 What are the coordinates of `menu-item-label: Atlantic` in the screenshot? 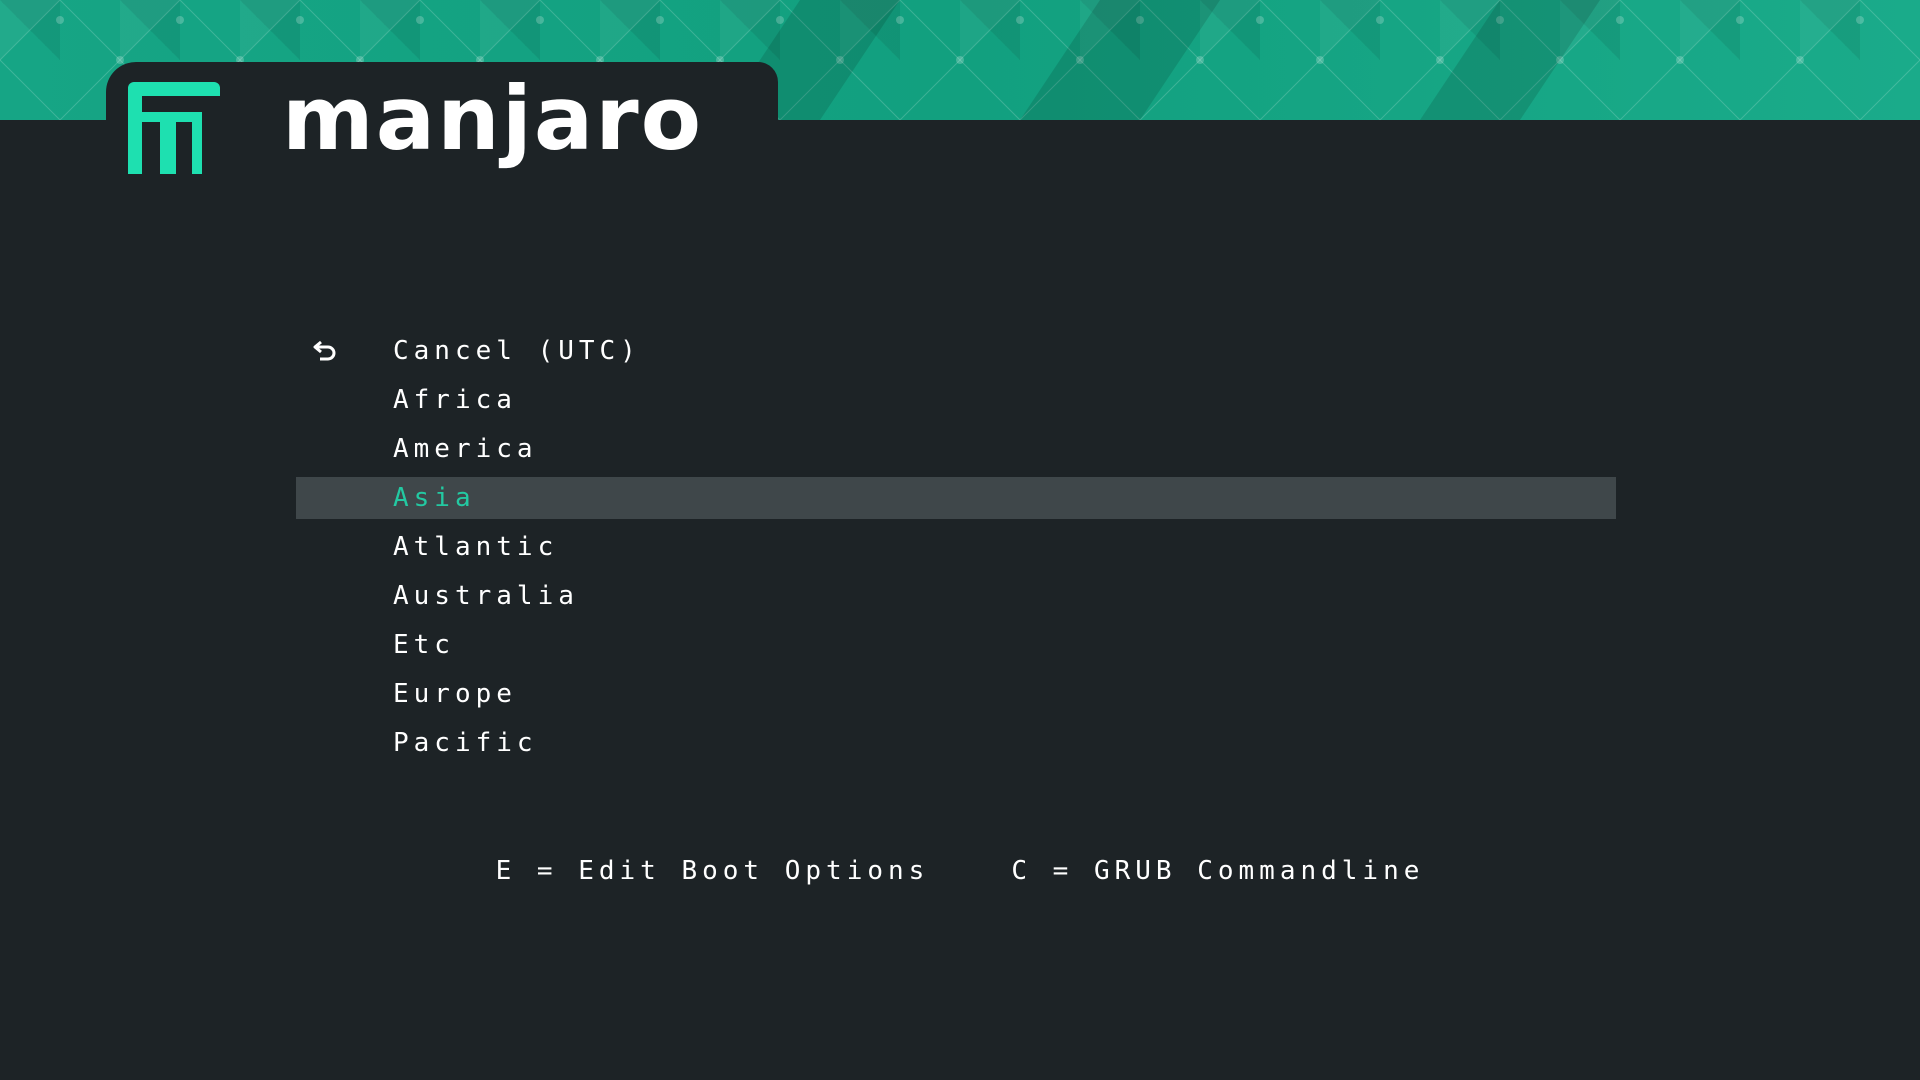 It's located at (476, 547).